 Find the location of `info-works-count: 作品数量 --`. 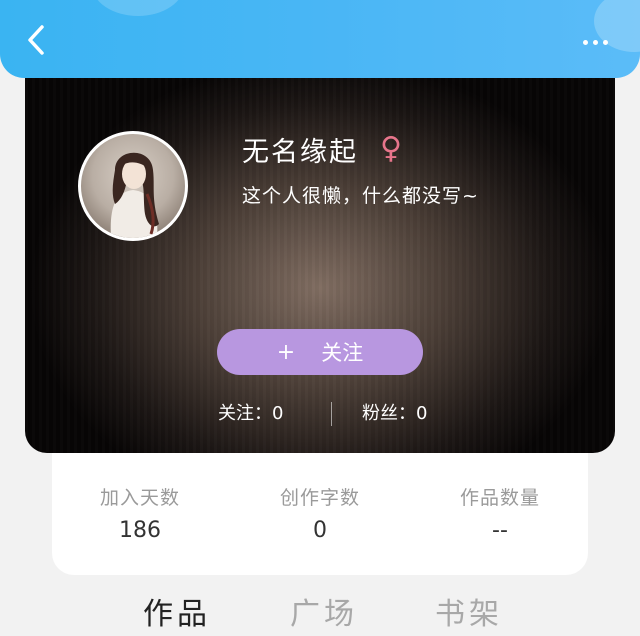

info-works-count: 作品数量 -- is located at coordinates (500, 513).